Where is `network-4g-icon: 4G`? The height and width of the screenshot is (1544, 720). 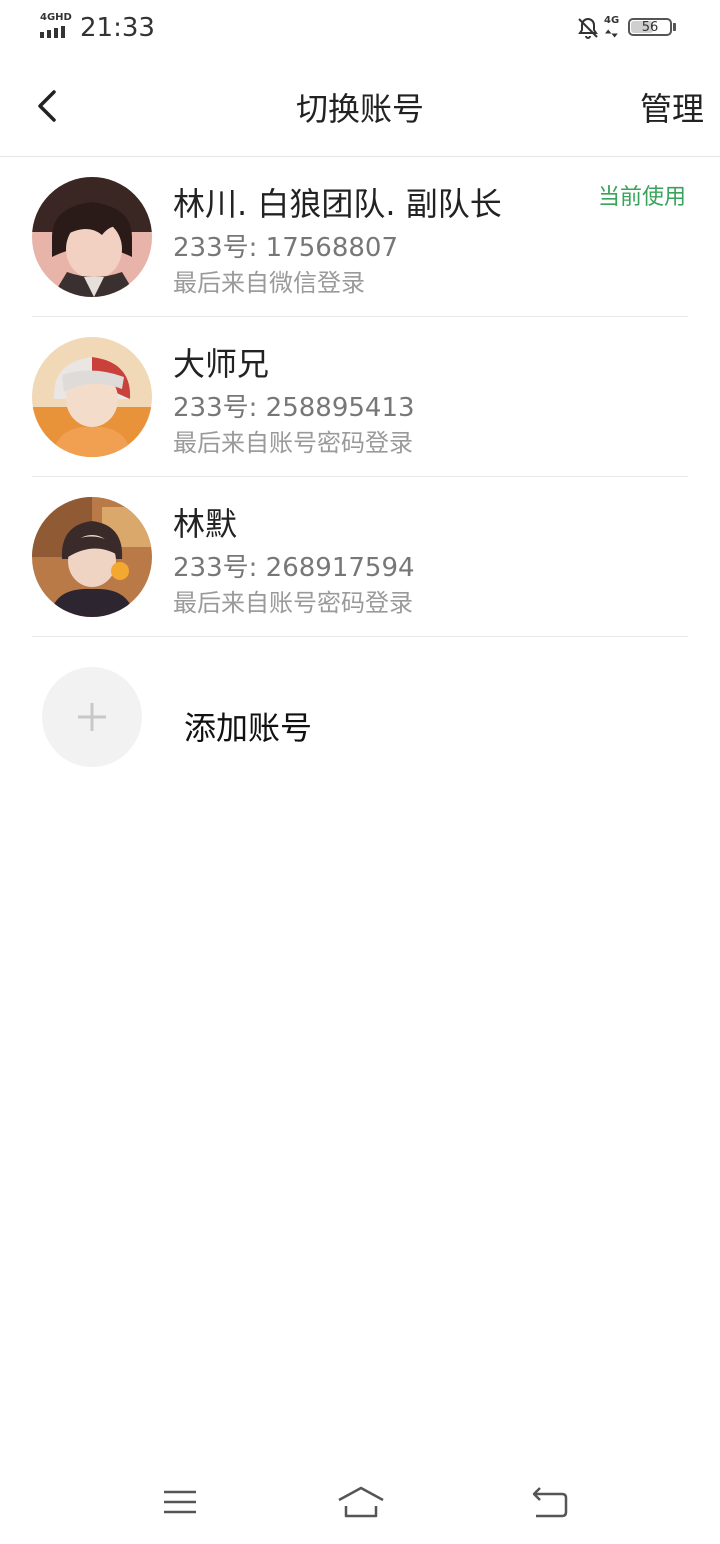
network-4g-icon: 4G is located at coordinates (614, 28).